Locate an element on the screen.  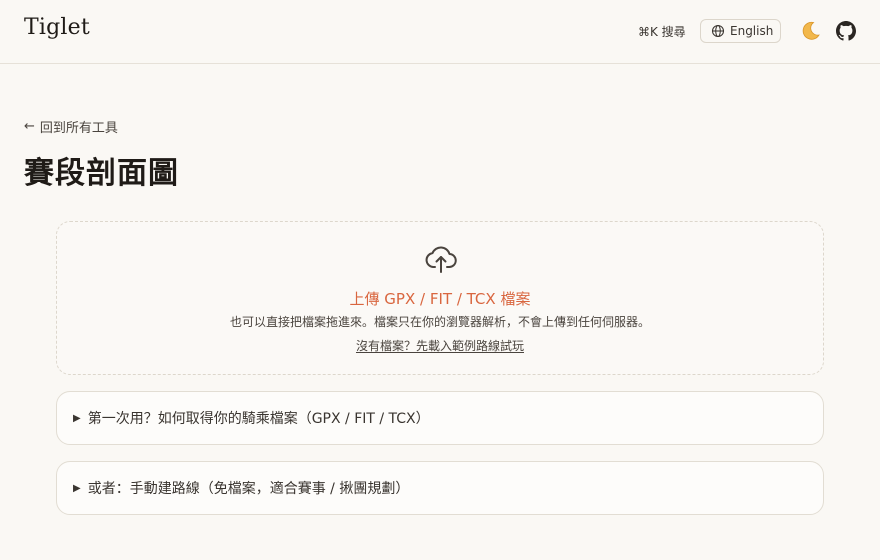
back-link-label: 回到所有工具 is located at coordinates (78, 128).